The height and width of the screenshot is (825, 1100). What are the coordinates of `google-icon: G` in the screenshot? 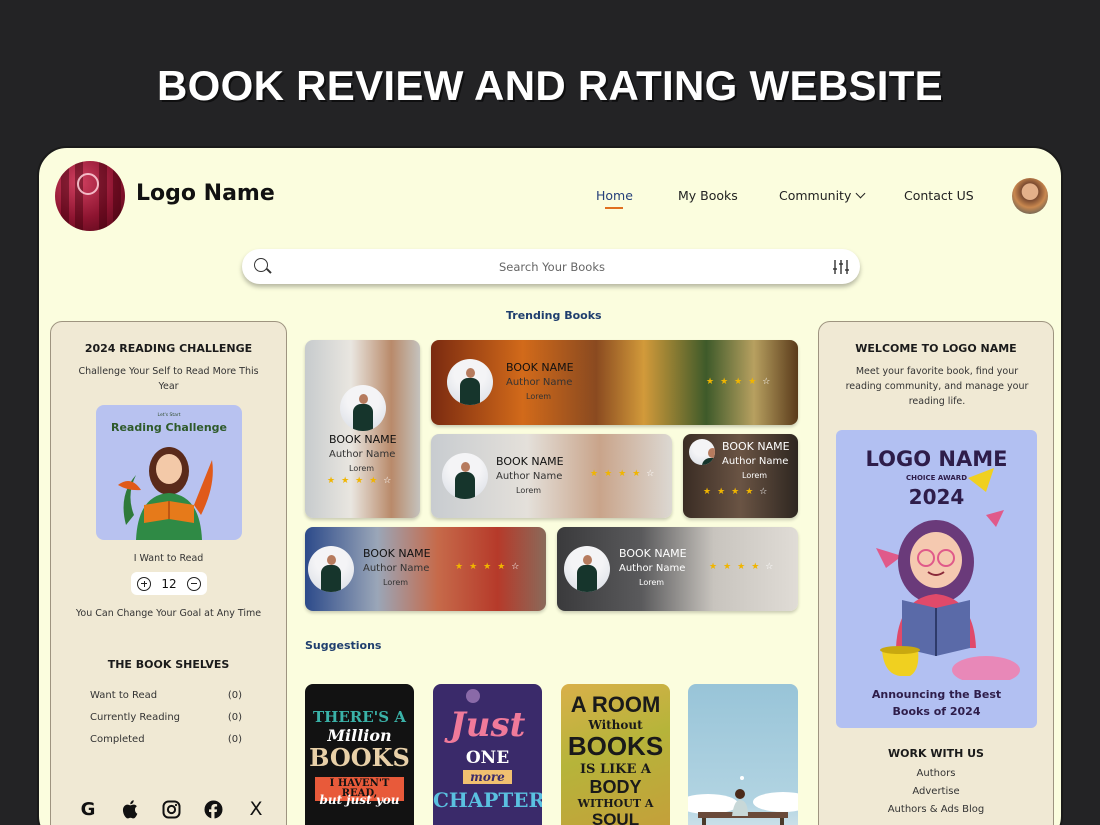 It's located at (88, 809).